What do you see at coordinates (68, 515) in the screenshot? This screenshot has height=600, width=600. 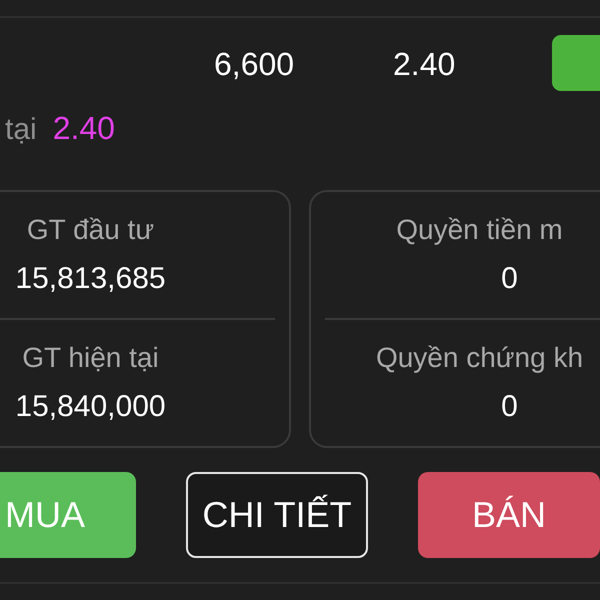 I see `buy-button: MUA` at bounding box center [68, 515].